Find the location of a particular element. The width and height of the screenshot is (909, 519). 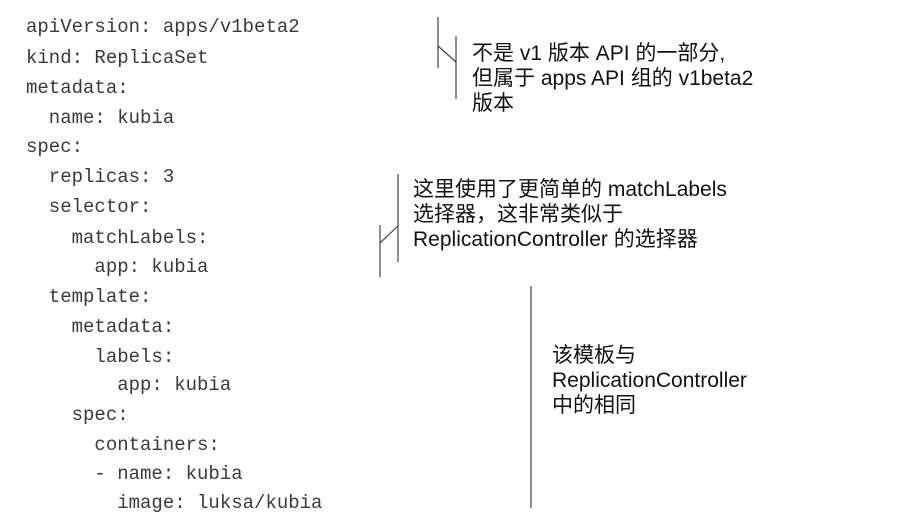

annotation-selector-line: 选择器，这非常类似于 is located at coordinates (518, 214).